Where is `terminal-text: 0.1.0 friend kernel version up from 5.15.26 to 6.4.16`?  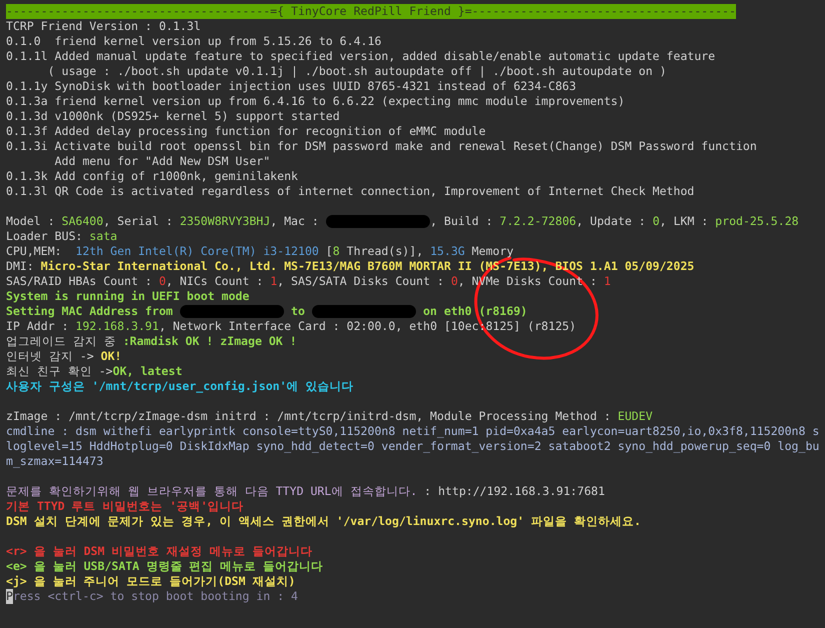
terminal-text: 0.1.0 friend kernel version up from 5.15.26 to 6.4.16 is located at coordinates (194, 41).